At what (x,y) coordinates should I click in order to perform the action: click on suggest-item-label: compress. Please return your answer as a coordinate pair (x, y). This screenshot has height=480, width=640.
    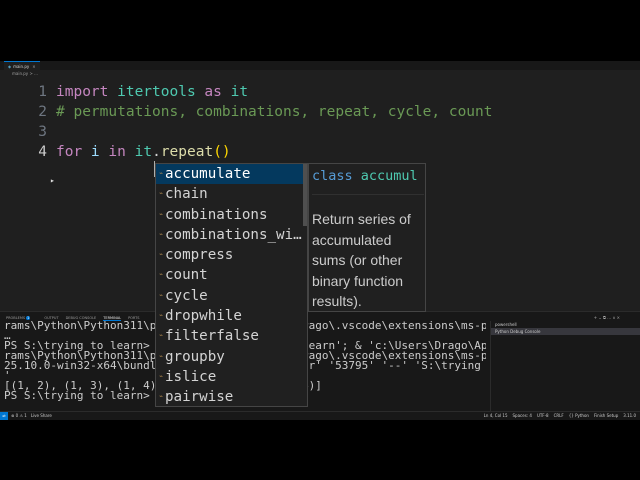
    Looking at the image, I should click on (199, 255).